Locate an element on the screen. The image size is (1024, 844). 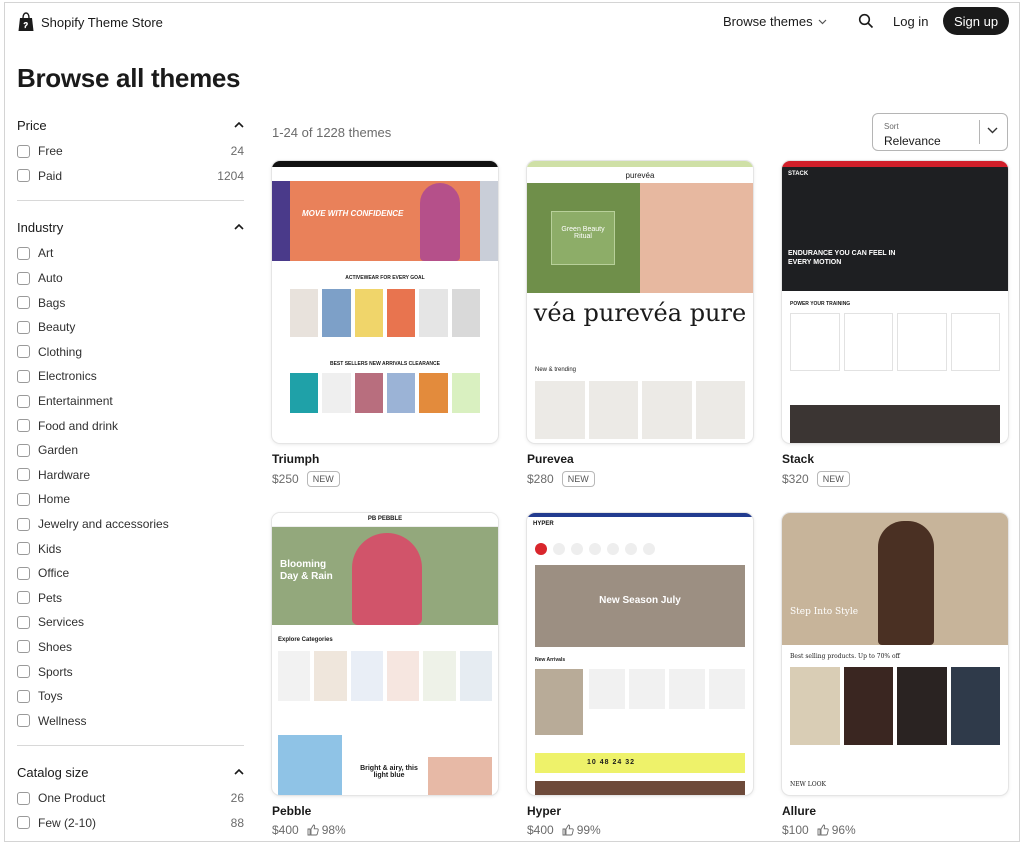
thumbs-up-icon is located at coordinates (823, 830).